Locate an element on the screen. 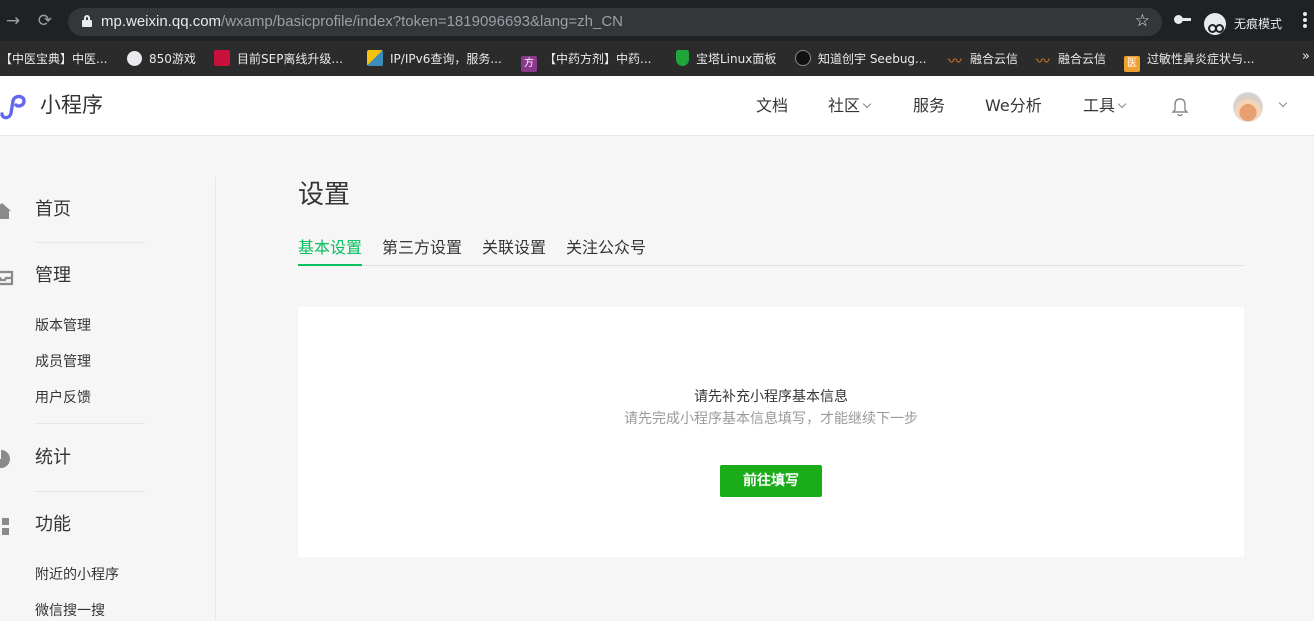  nav-community: 社区 is located at coordinates (850, 106).